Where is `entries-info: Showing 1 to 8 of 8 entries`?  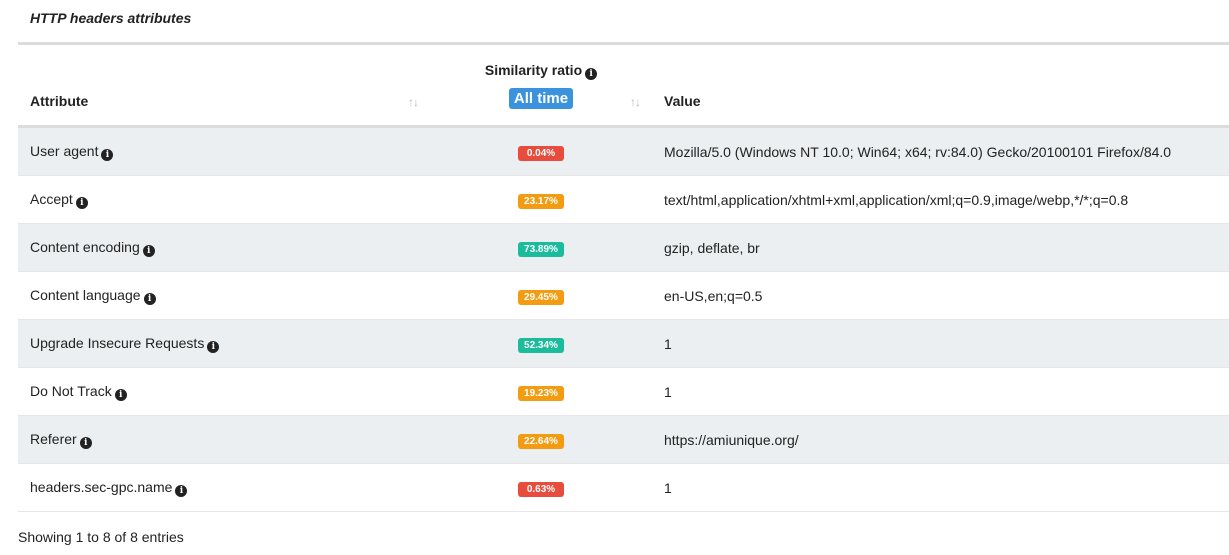 entries-info: Showing 1 to 8 of 8 entries is located at coordinates (101, 537).